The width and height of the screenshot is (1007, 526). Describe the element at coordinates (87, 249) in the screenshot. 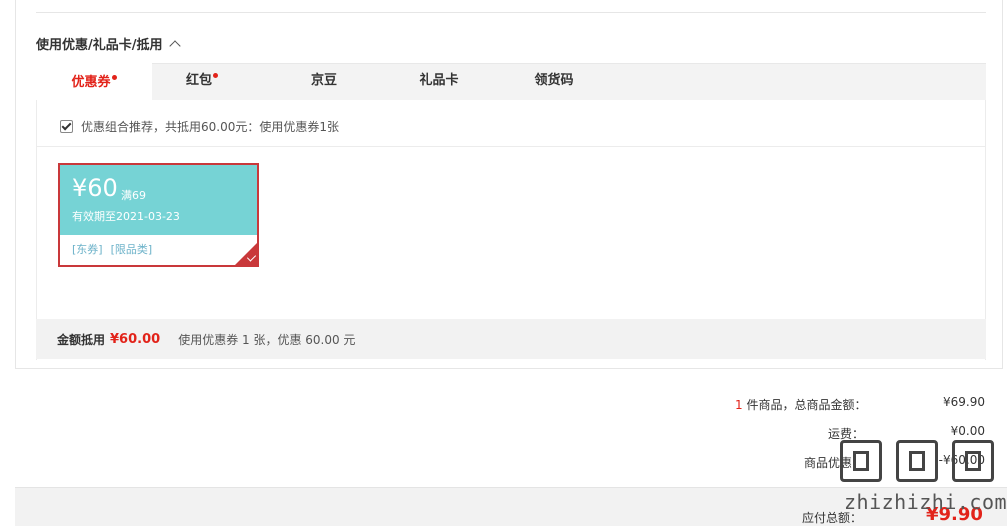

I see `coupon-tag: [东券]` at that location.